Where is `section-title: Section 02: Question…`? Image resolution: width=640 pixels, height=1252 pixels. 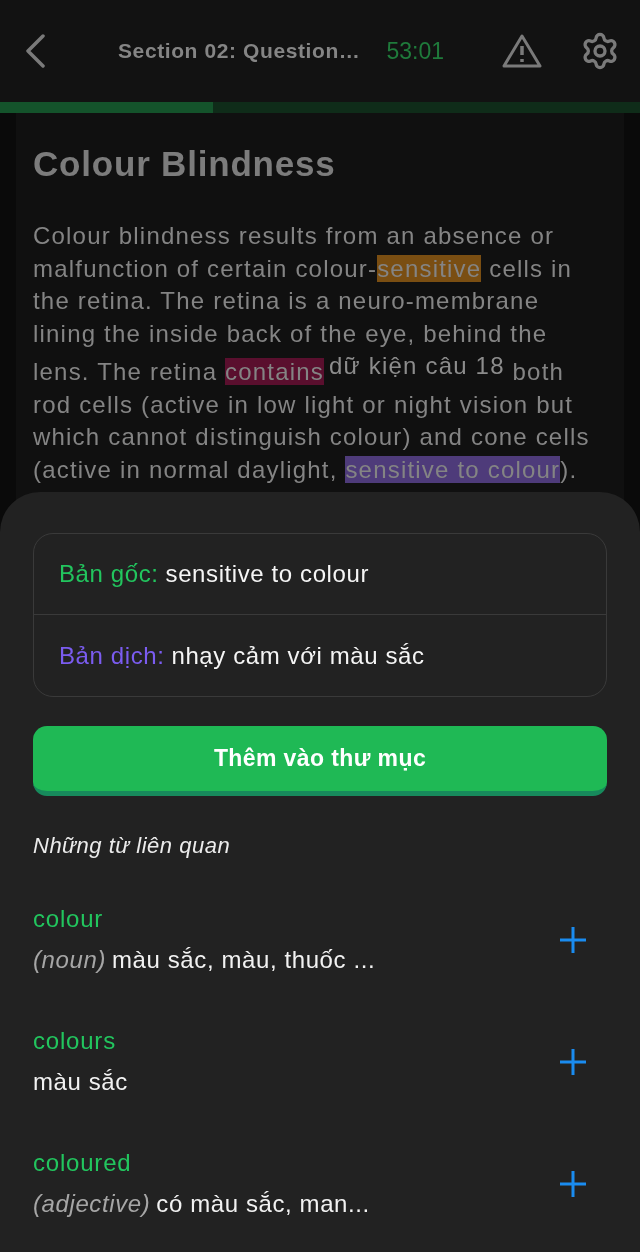
section-title: Section 02: Question… is located at coordinates (239, 51).